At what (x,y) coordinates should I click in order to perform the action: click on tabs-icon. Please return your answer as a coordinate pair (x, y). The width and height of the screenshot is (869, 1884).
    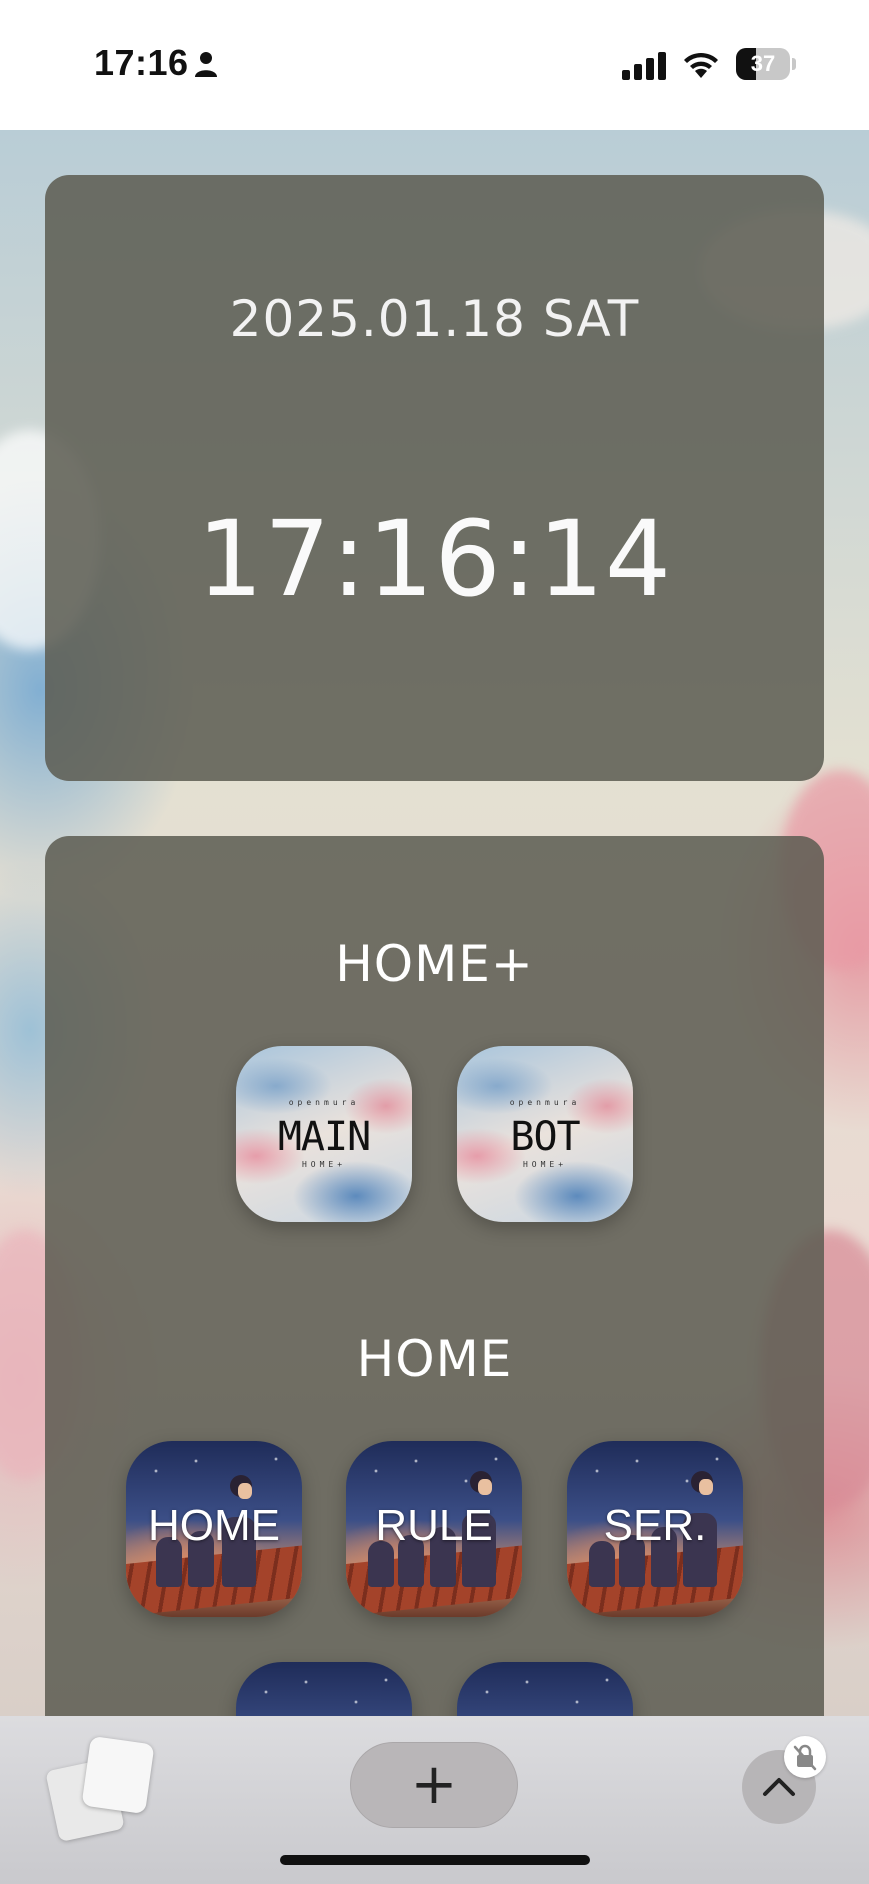
    Looking at the image, I should click on (103, 1789).